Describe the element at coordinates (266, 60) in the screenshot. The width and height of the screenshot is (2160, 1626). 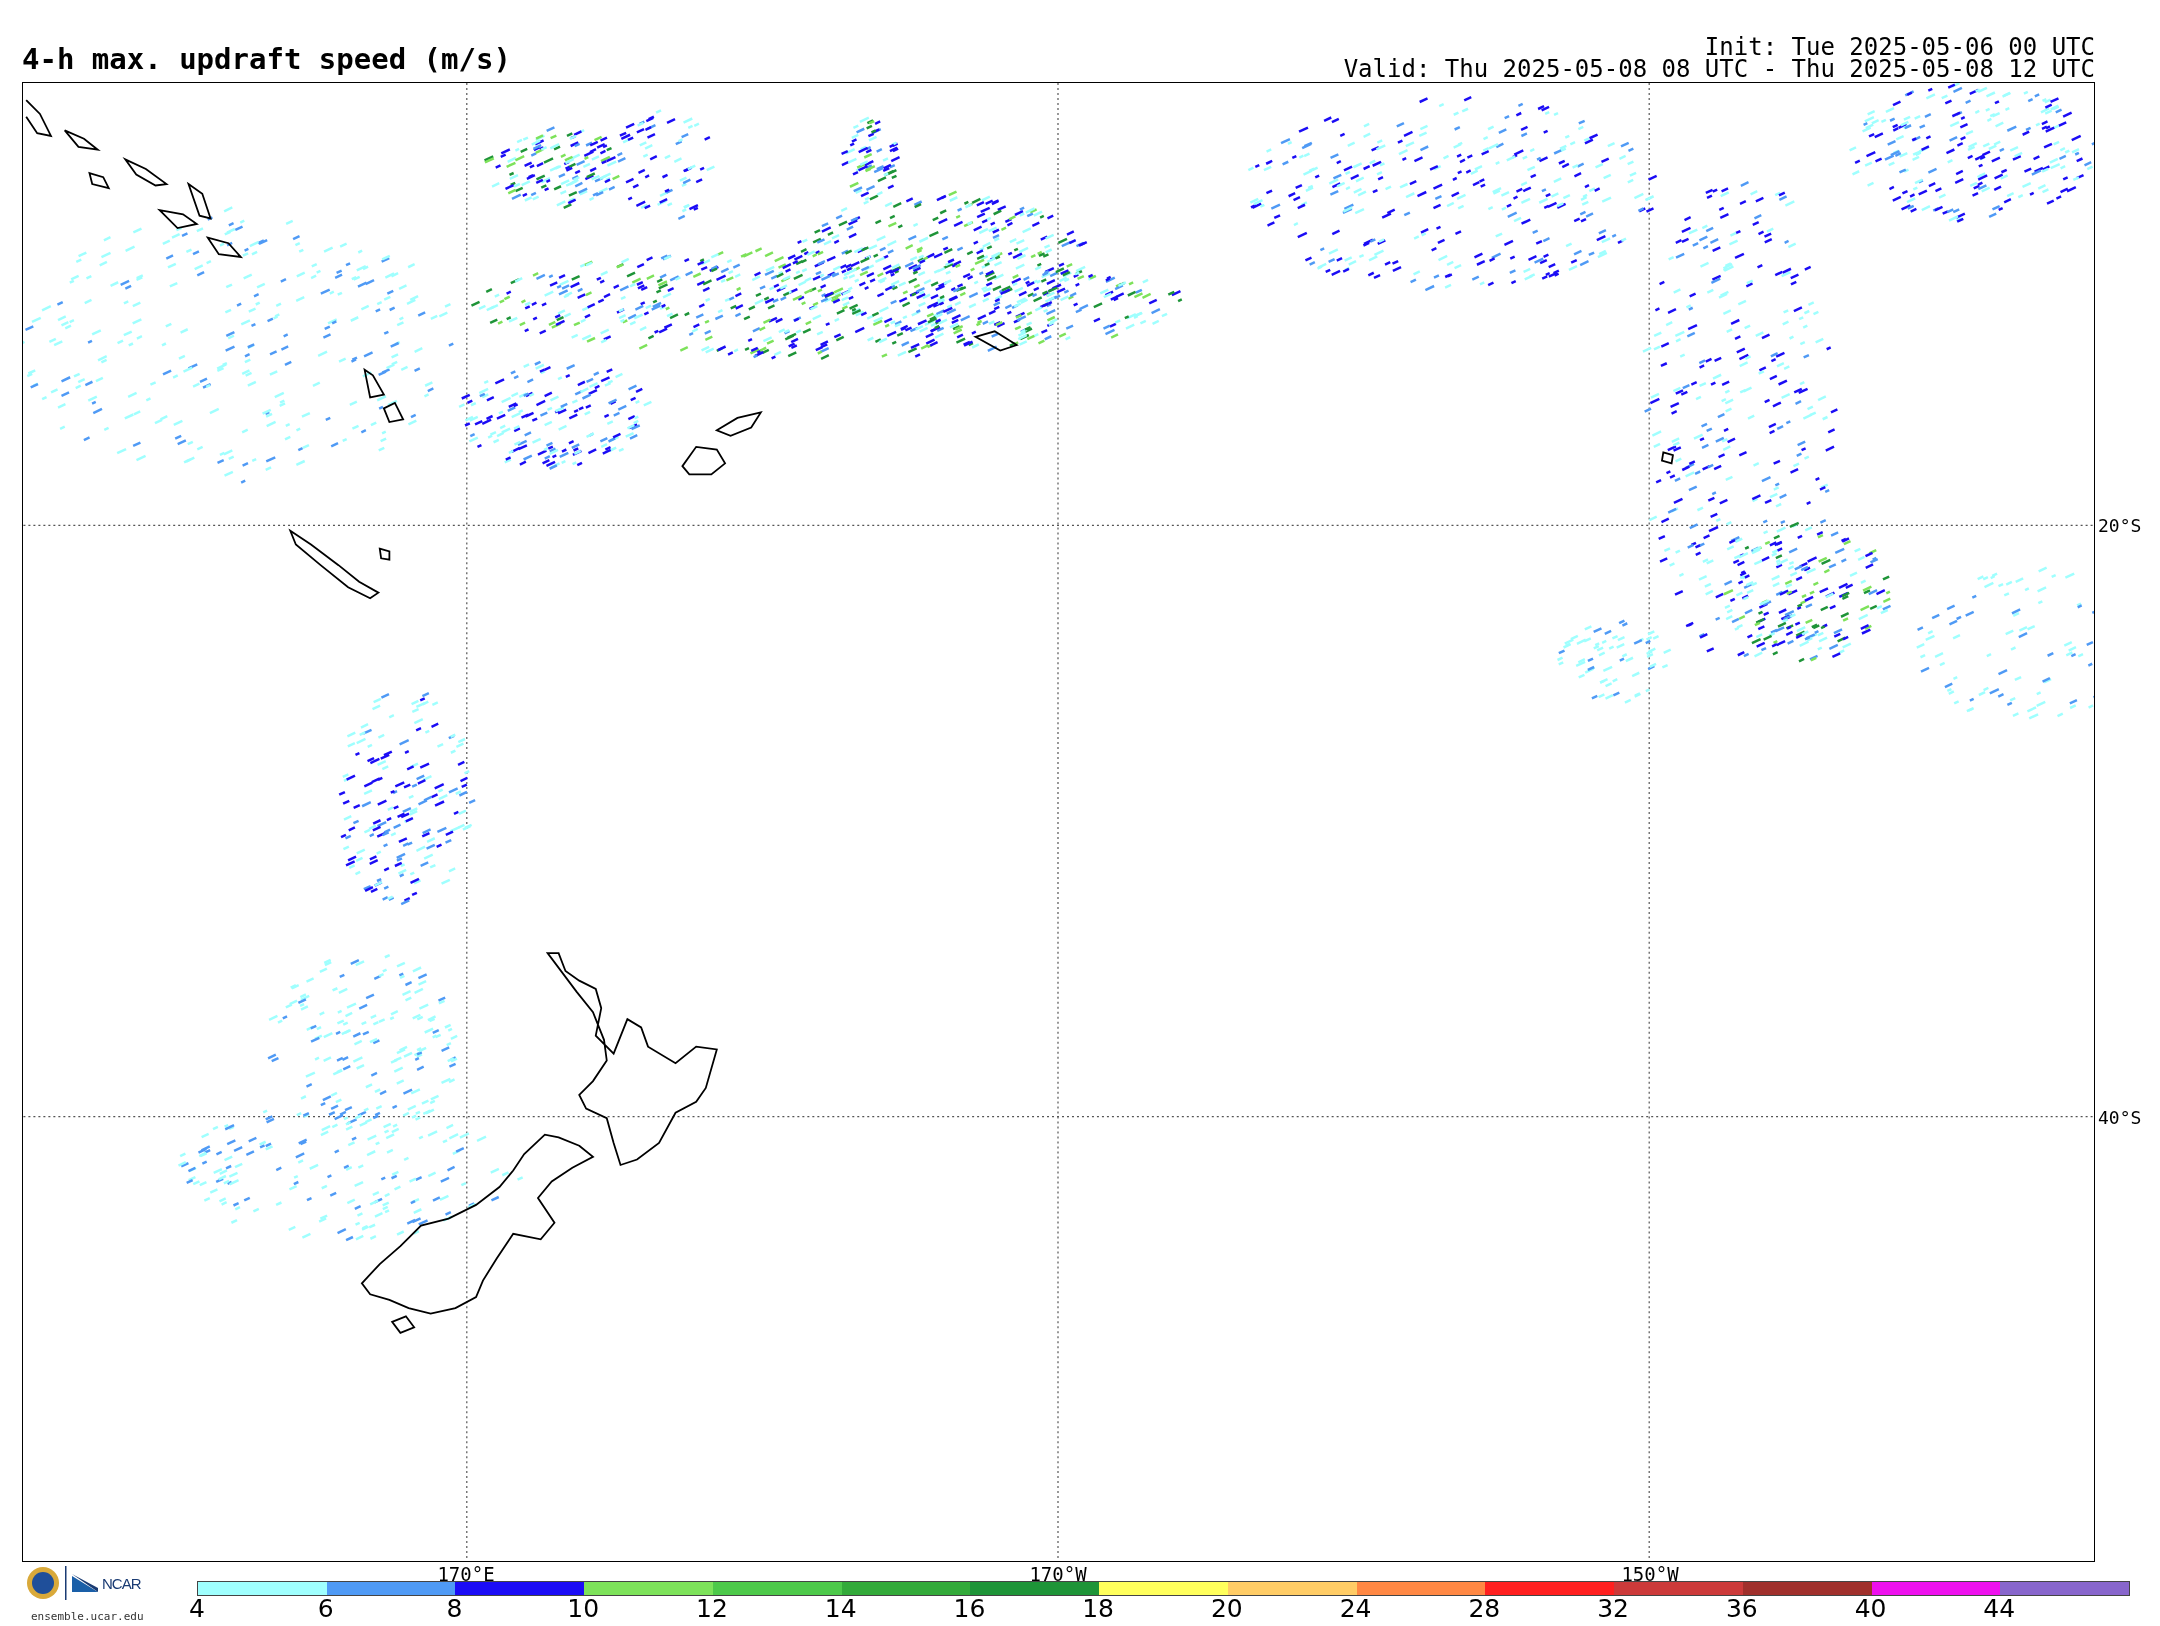
I see `plot-title: 4-h max. updraft speed (m/s)` at that location.